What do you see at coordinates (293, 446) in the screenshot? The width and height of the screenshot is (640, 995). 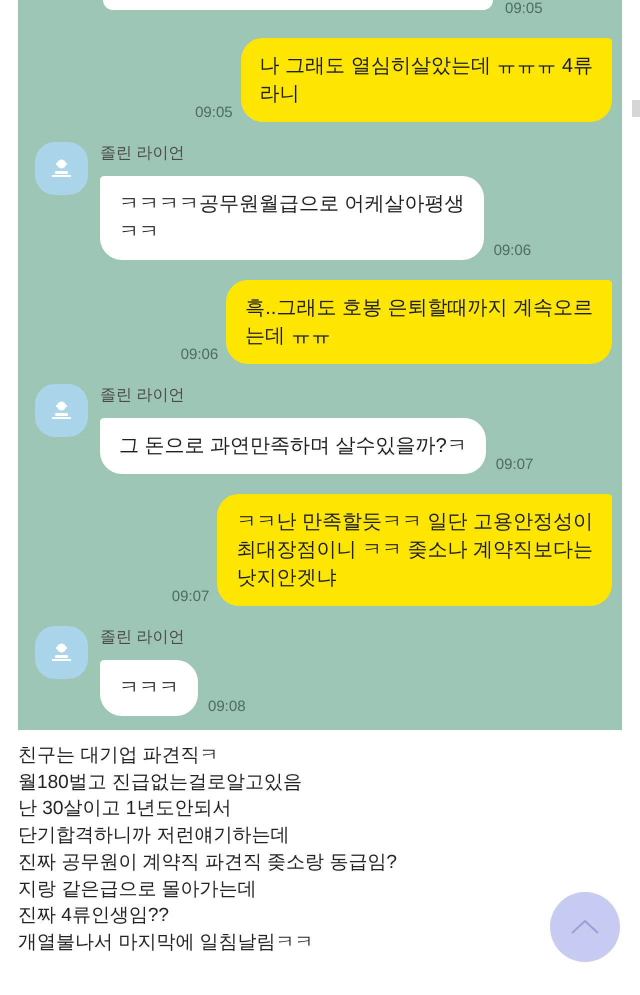 I see `message-bubble: 그 돈으로 과연만족하며 살수있을까?ㅋ` at bounding box center [293, 446].